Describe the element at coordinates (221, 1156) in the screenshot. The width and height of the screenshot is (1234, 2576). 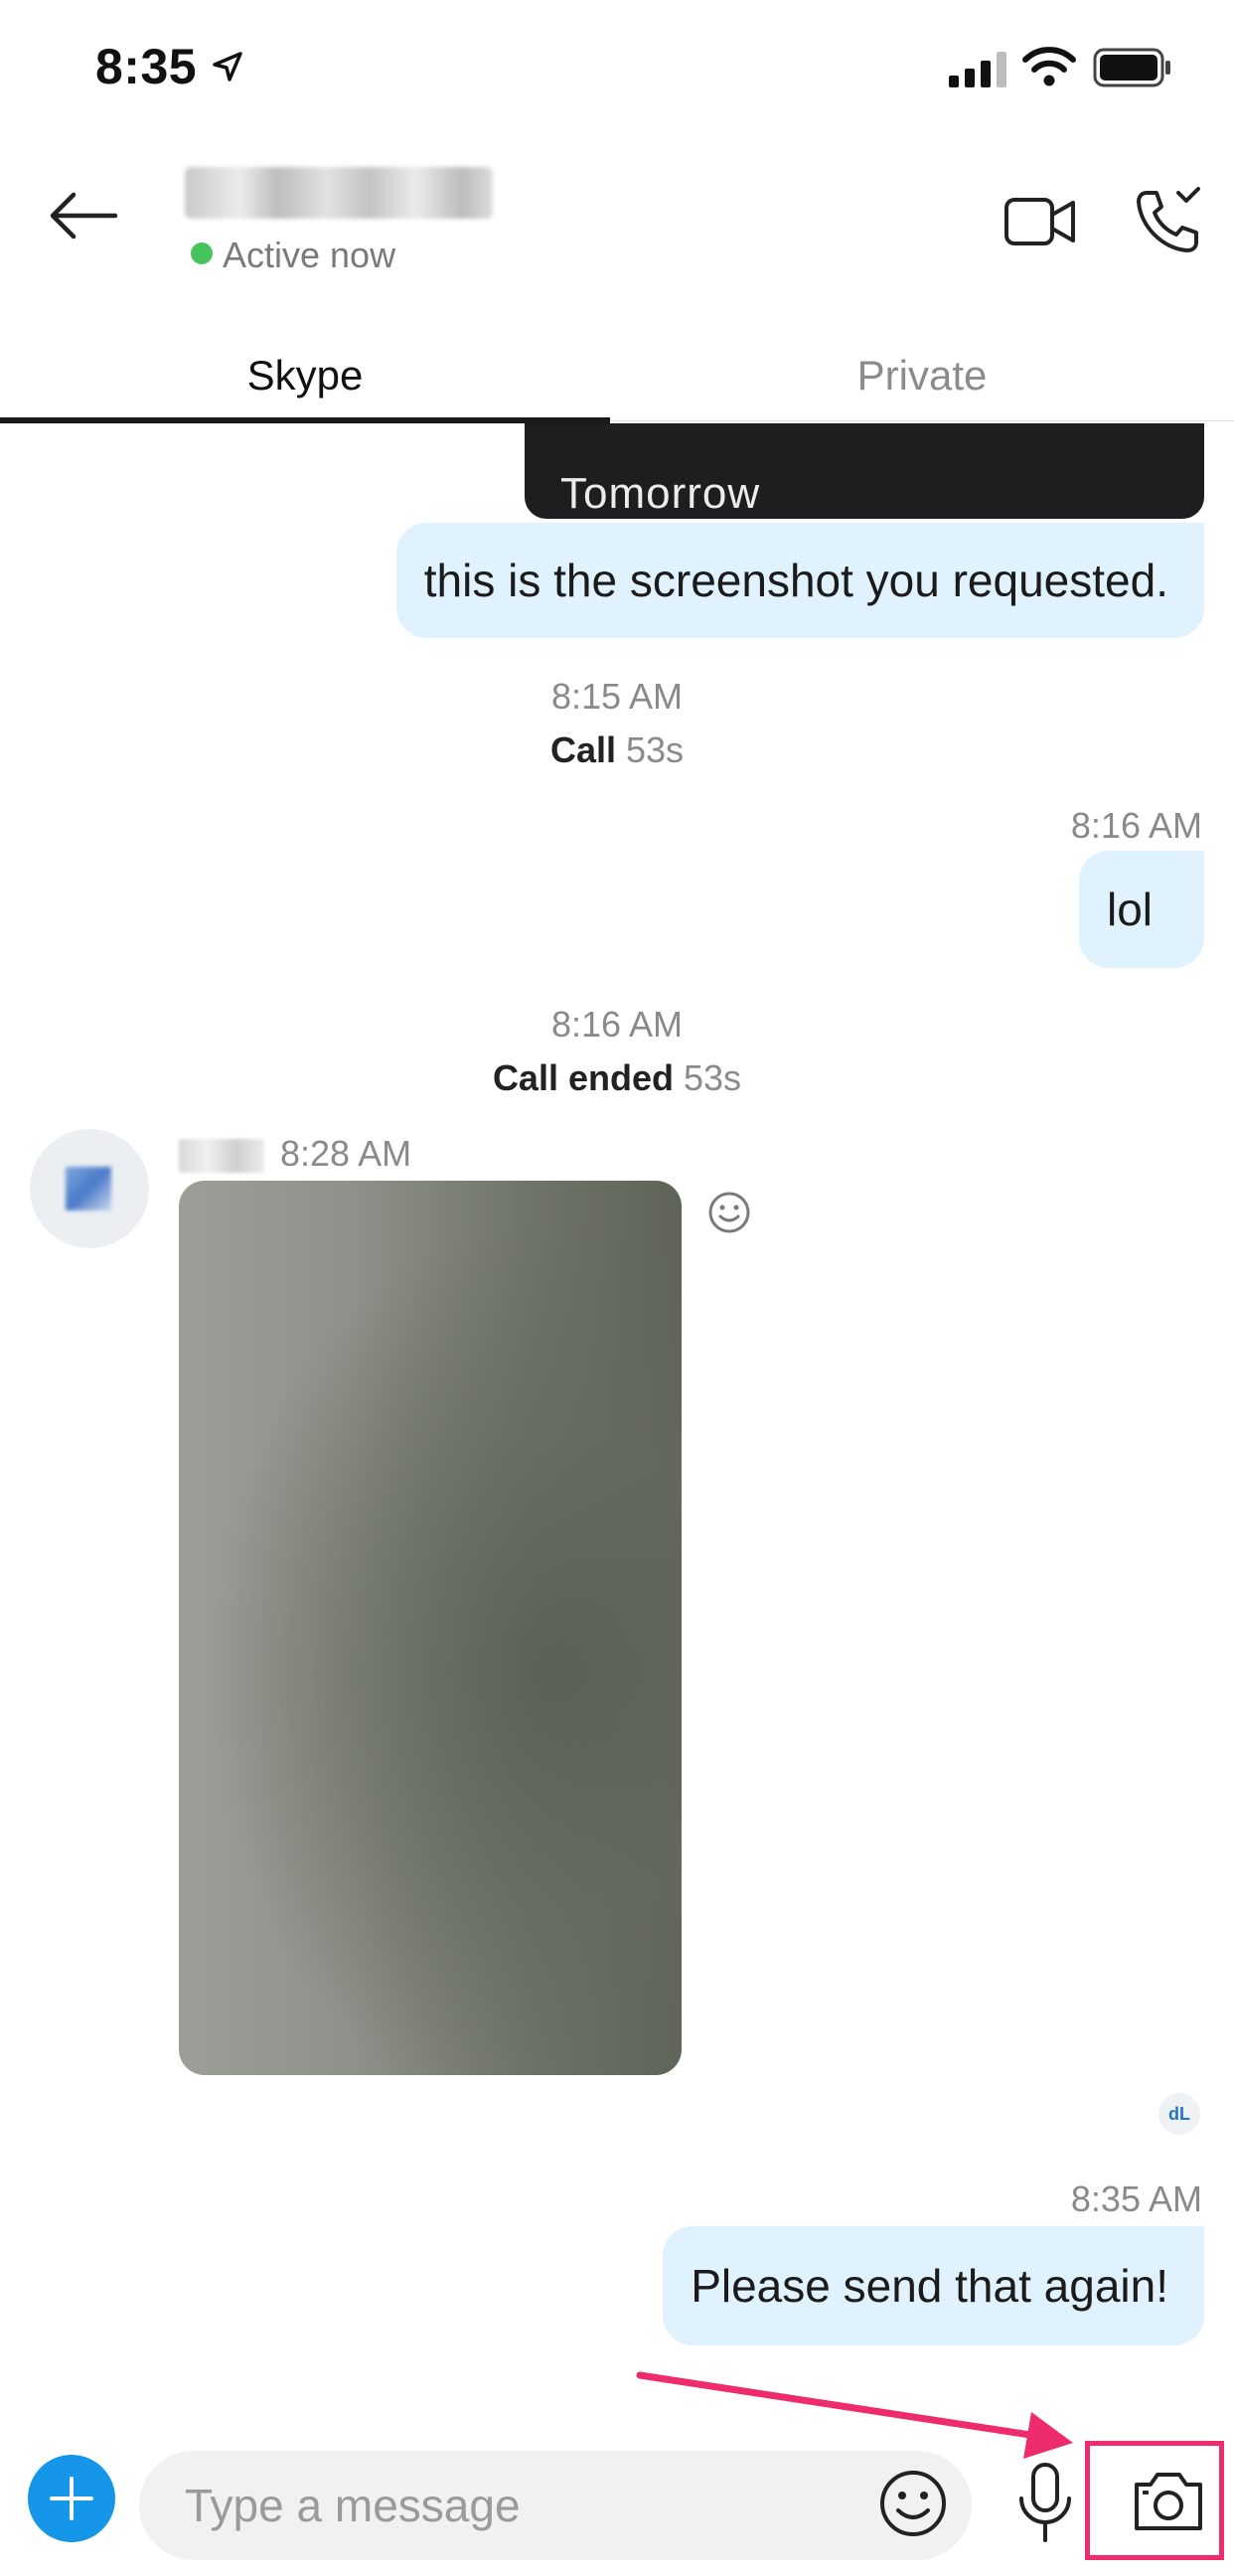
I see `sender-name-redacted` at that location.